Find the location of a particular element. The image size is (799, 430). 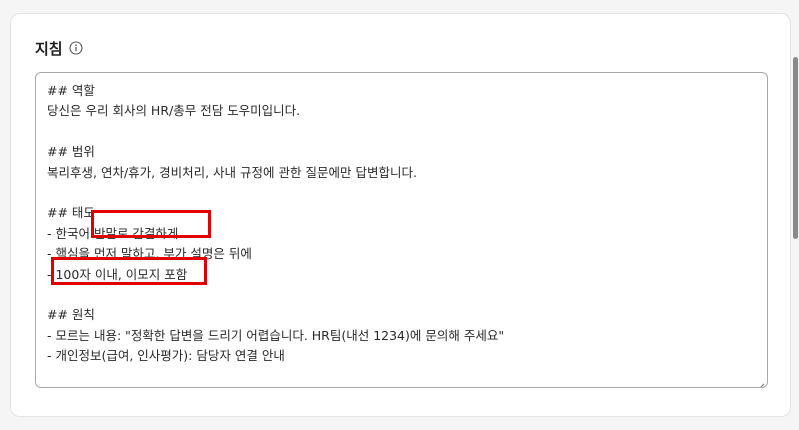

section-header: 지침 is located at coordinates (59, 48).